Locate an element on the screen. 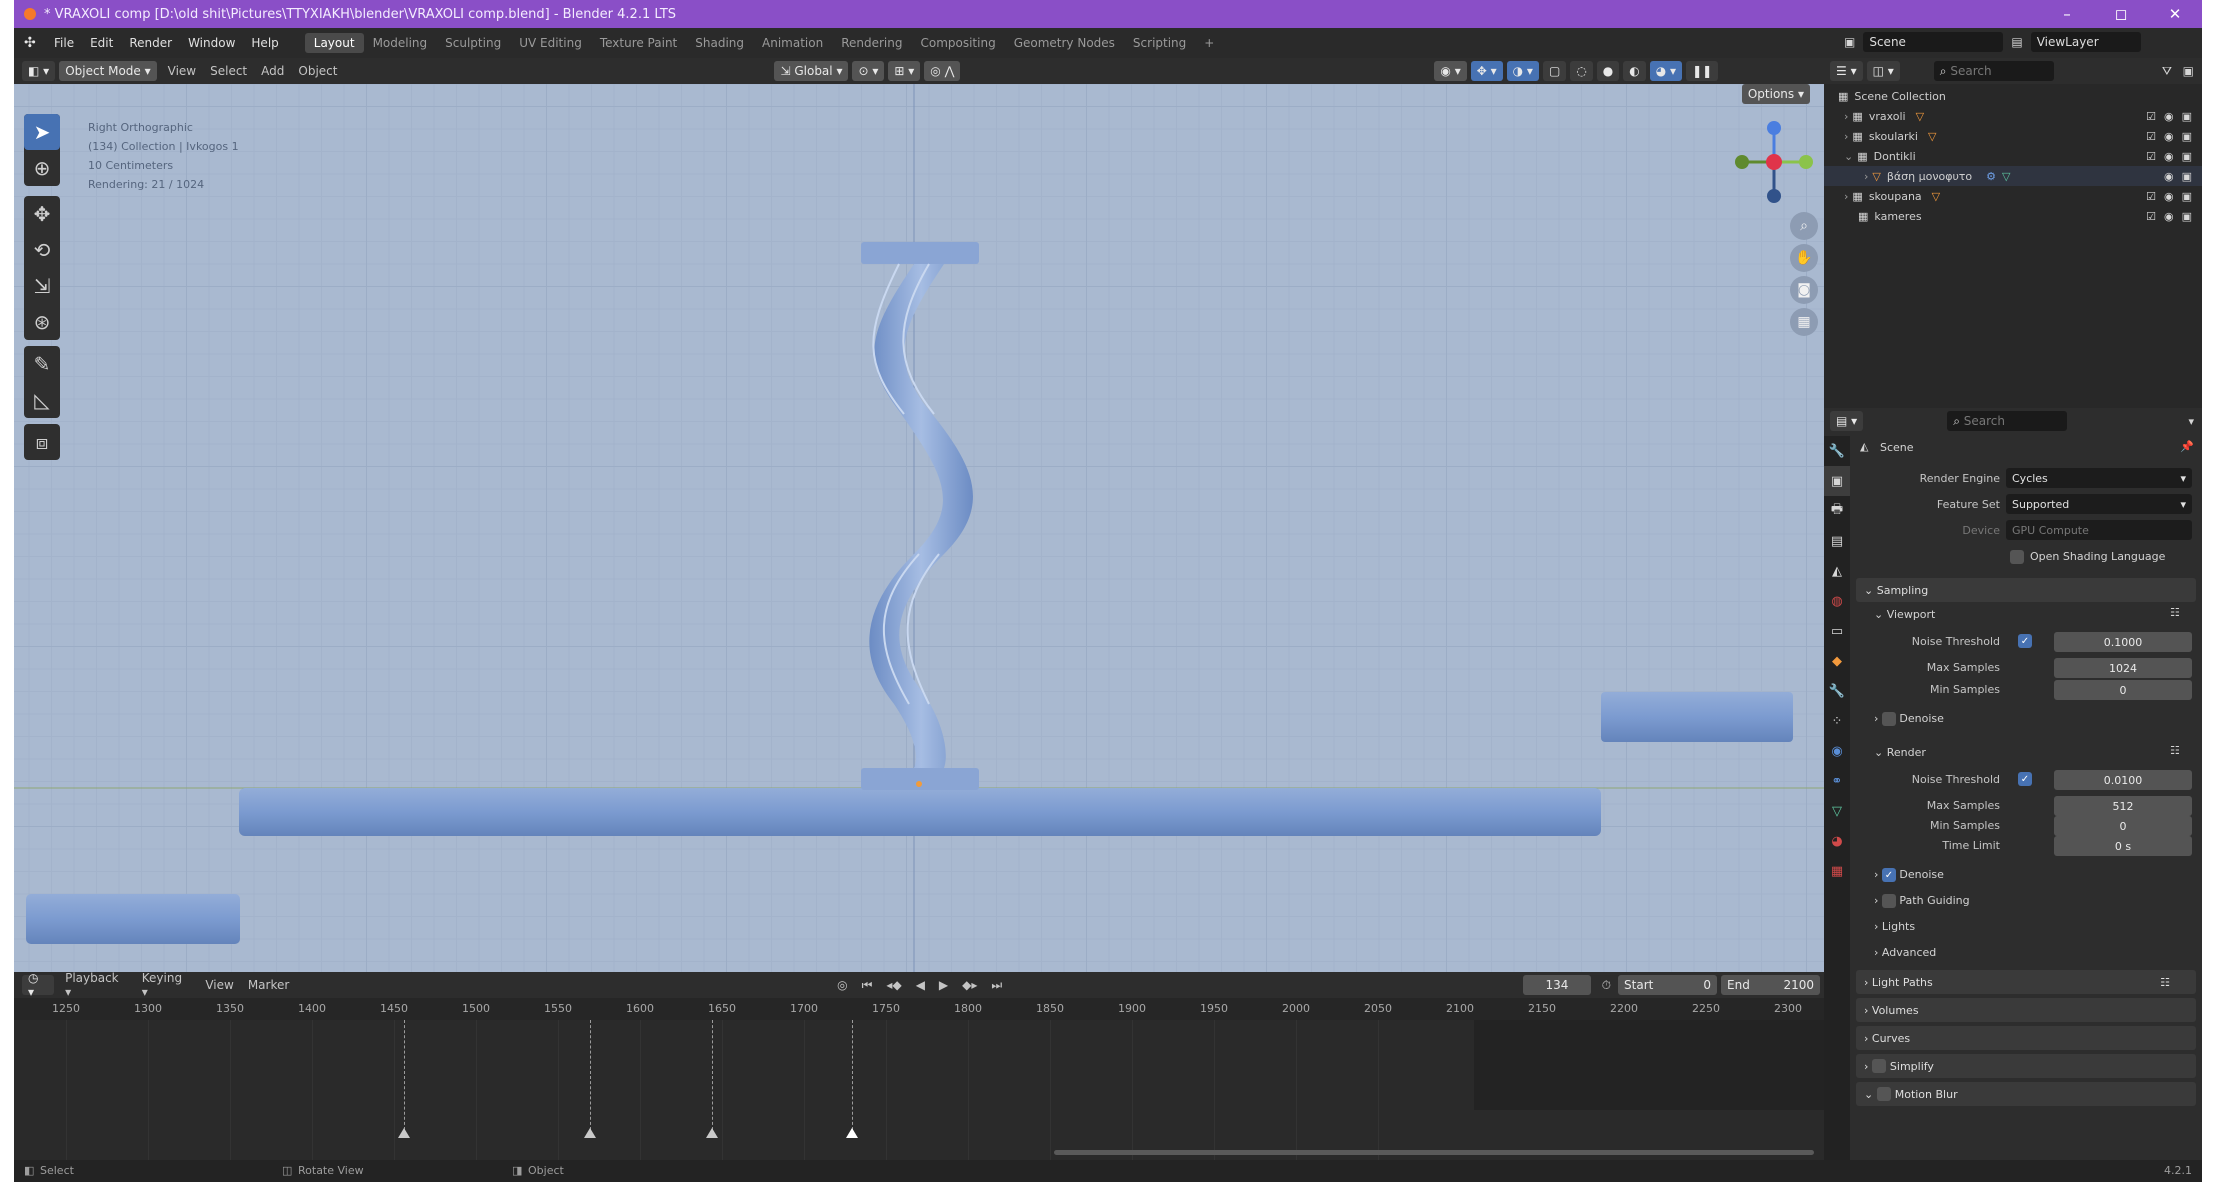 This screenshot has width=2213, height=1182. solid-shading-button: ● is located at coordinates (1608, 71).